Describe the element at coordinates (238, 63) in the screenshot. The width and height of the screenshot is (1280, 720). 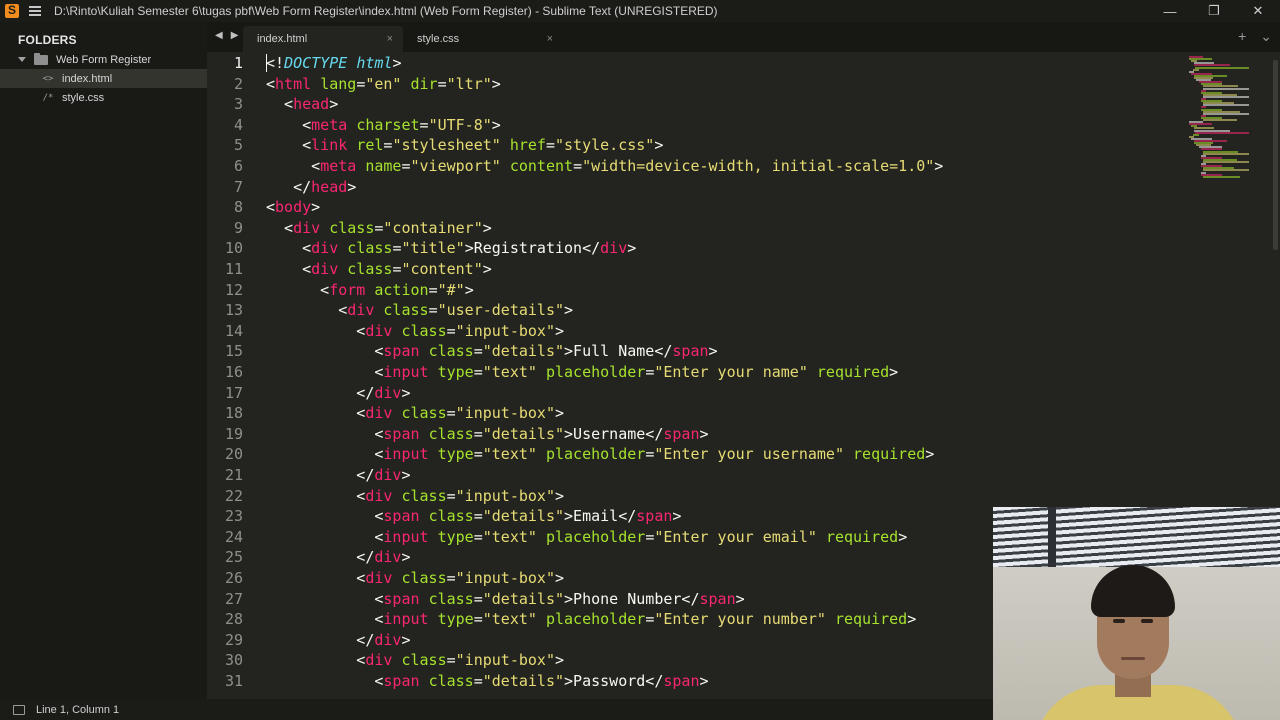
I see `line-number: 1` at that location.